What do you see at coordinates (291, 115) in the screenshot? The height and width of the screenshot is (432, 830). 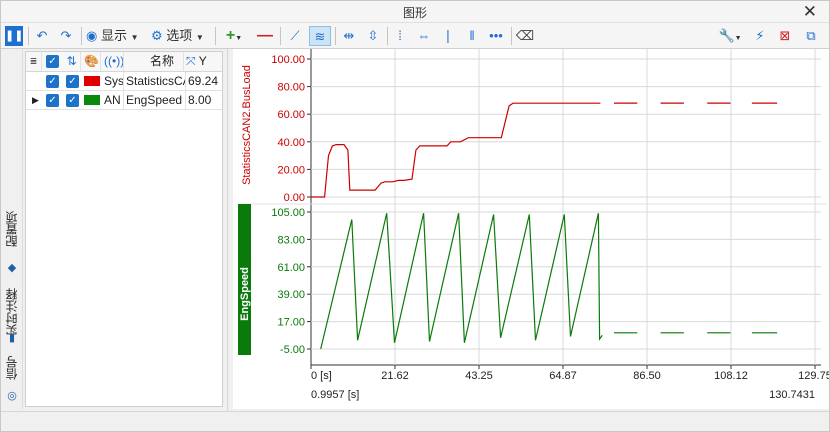 I see `busload-tick-label: 60.00` at bounding box center [291, 115].